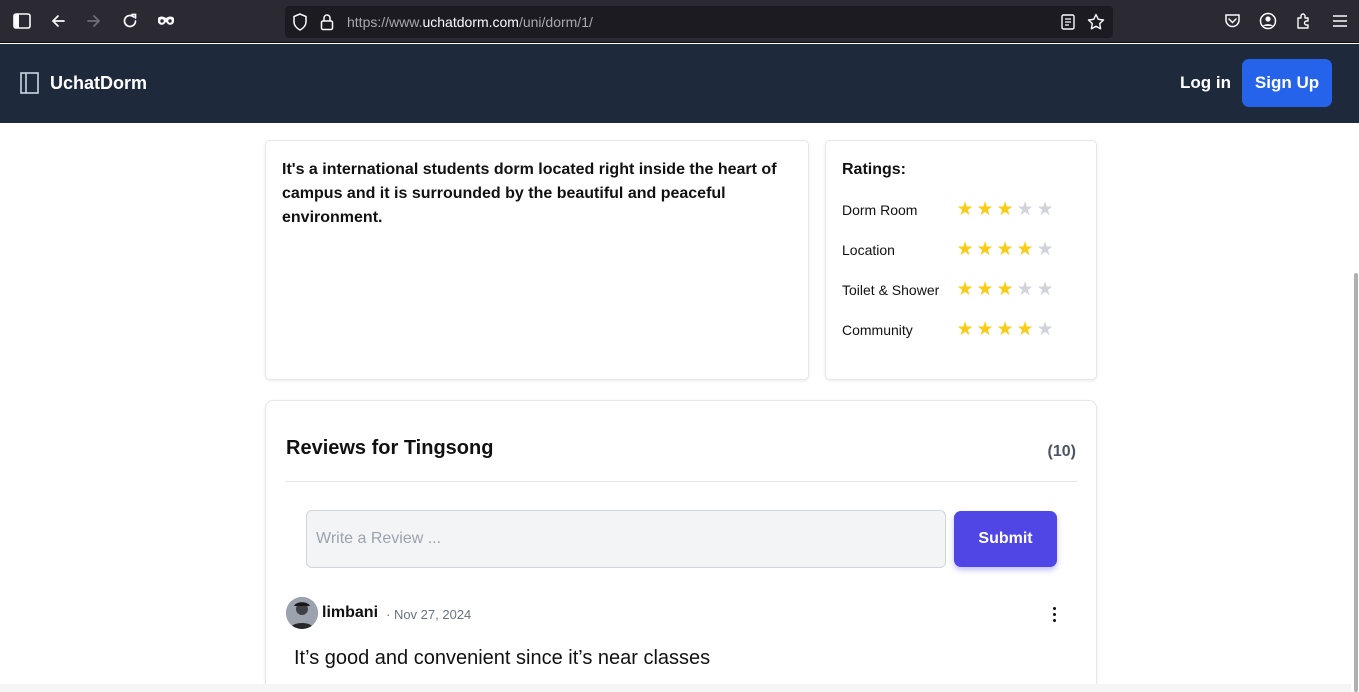 The width and height of the screenshot is (1359, 692). Describe the element at coordinates (300, 24) in the screenshot. I see `shield-icon` at that location.